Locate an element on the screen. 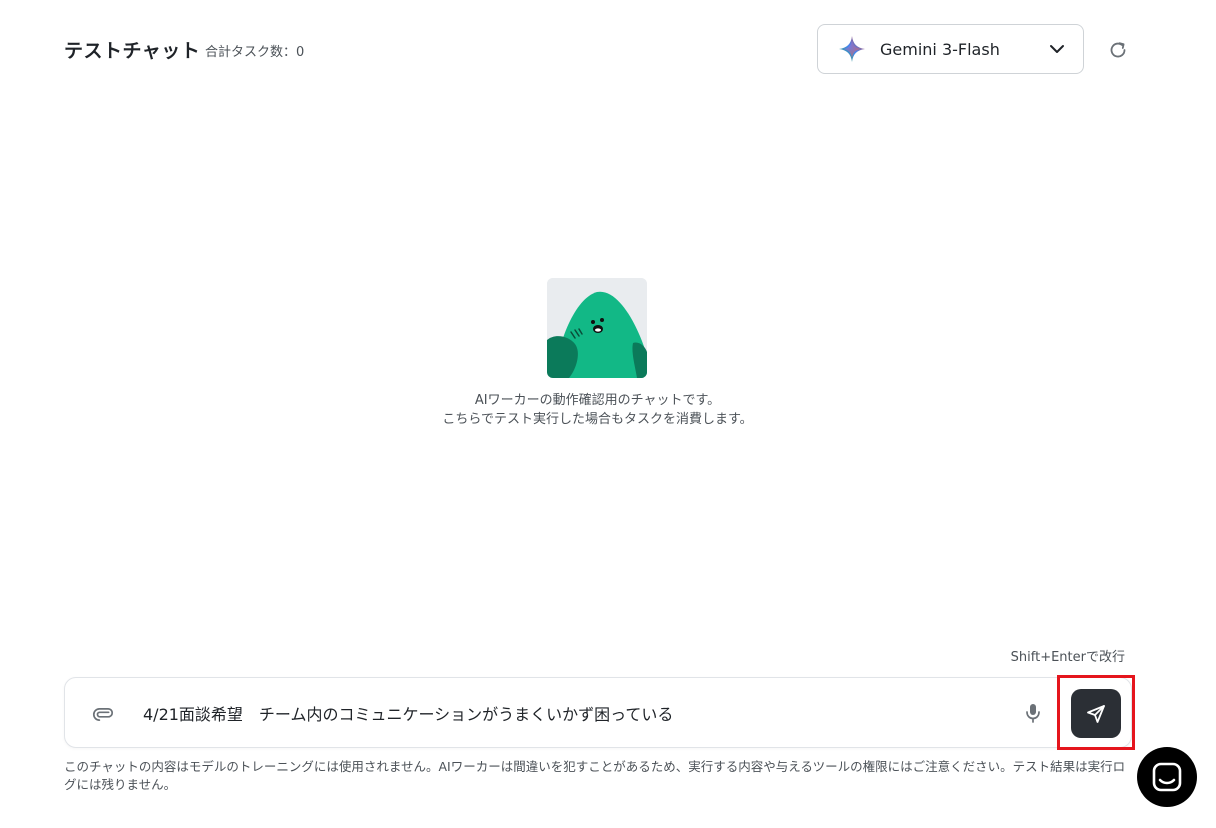  support-chat-launcher is located at coordinates (1167, 777).